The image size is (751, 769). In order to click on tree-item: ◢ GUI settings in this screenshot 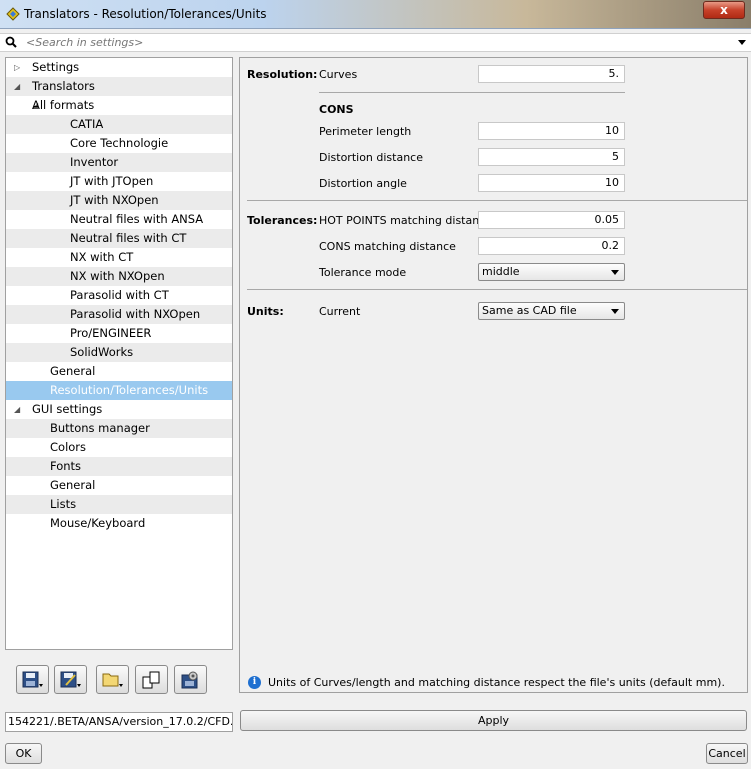, I will do `click(119, 409)`.